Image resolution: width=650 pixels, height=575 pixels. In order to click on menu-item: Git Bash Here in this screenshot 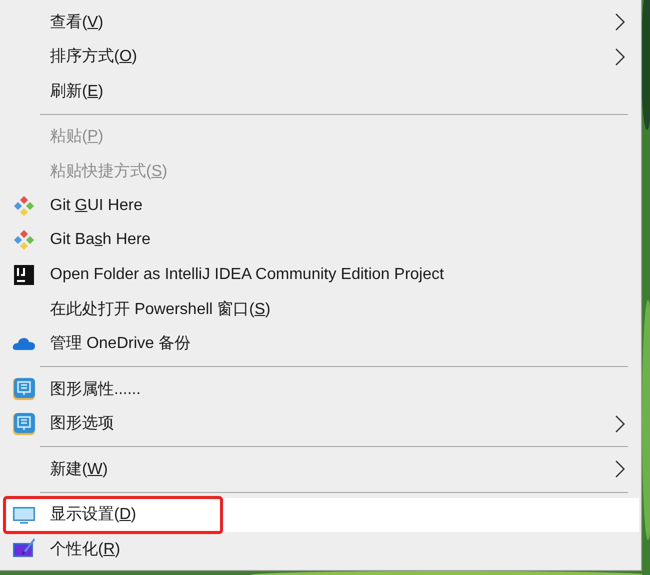, I will do `click(319, 240)`.